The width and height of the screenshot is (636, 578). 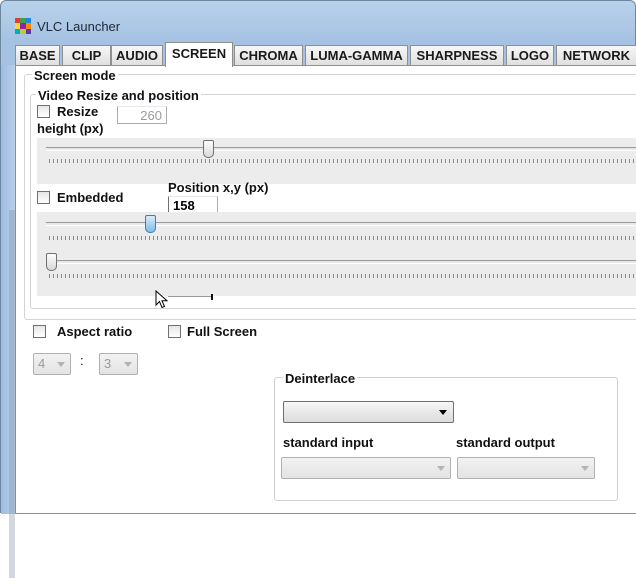 I want to click on position-y-slider-ticks, so click(x=342, y=276).